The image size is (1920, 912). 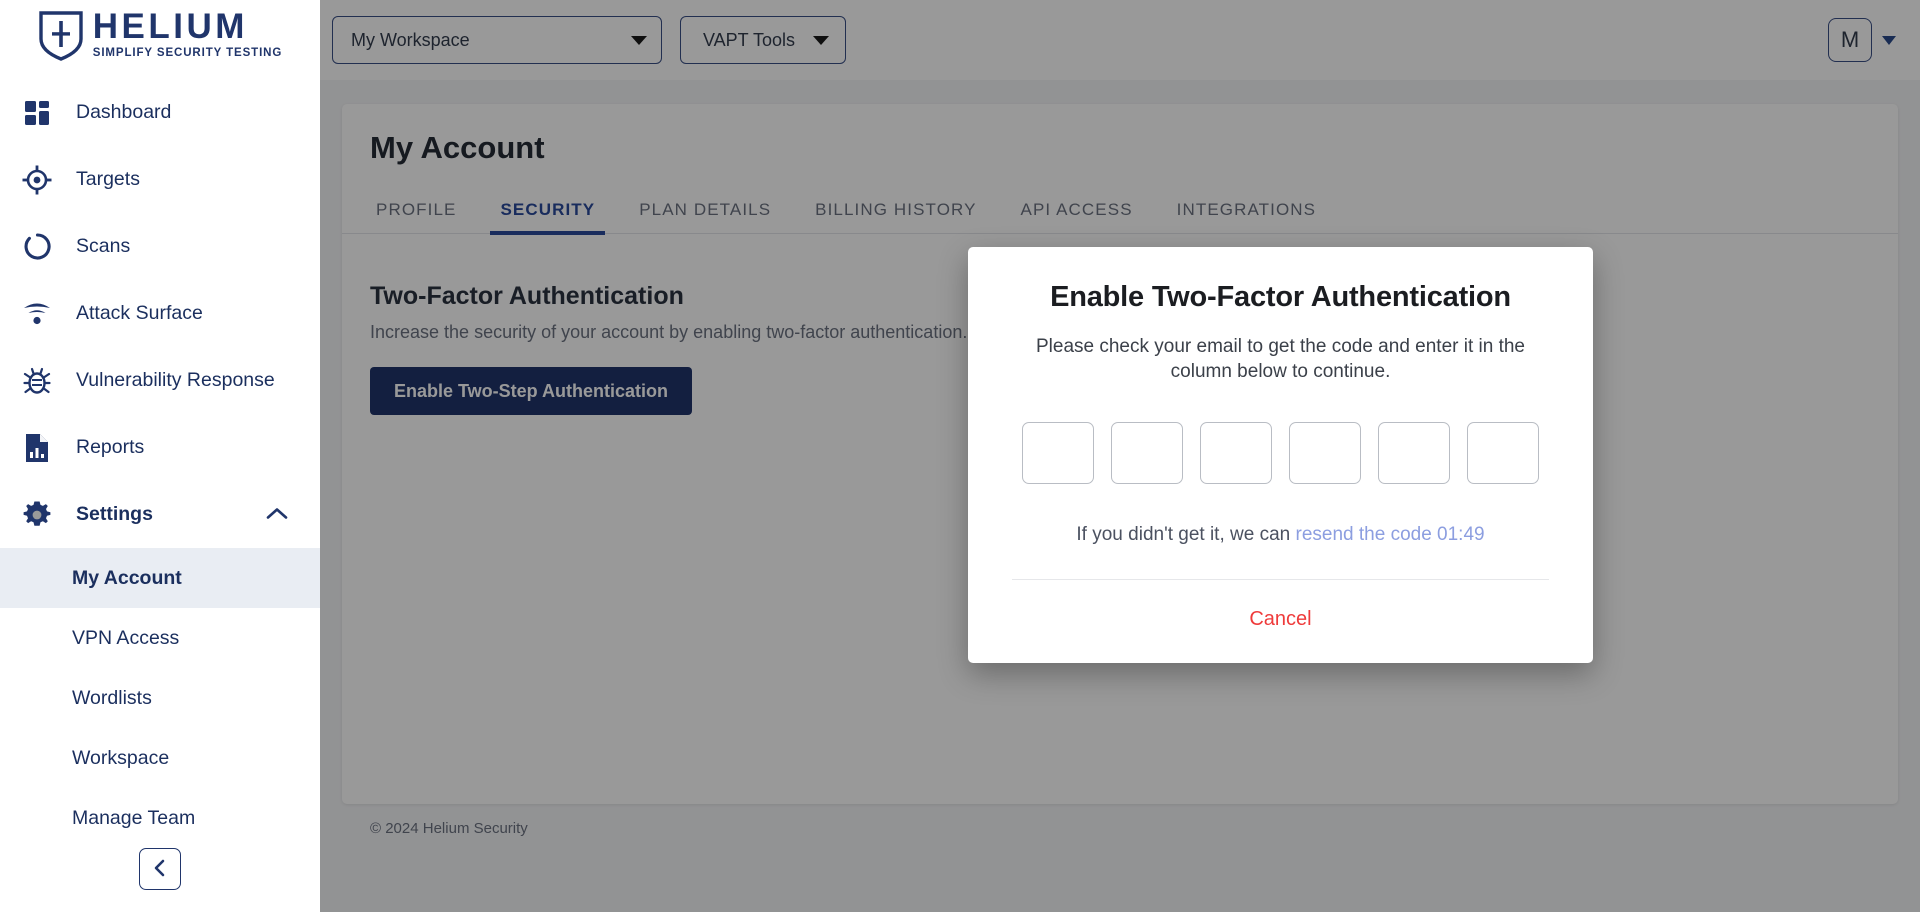 I want to click on sidebar-item-vulnerability-response: Vulnerability Response, so click(x=160, y=380).